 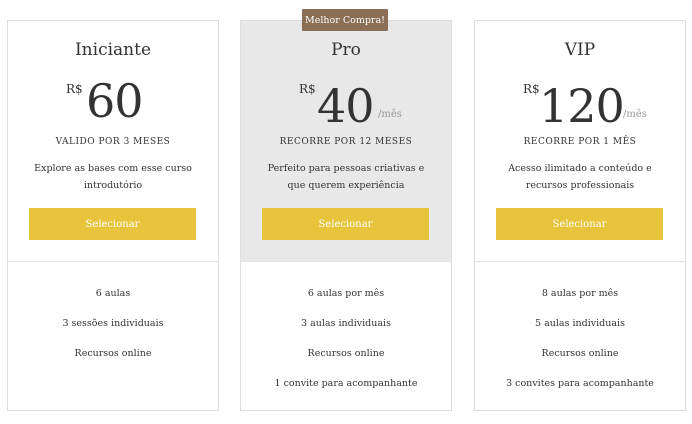 I want to click on plan-price: R$ 40 /mês, so click(x=346, y=105).